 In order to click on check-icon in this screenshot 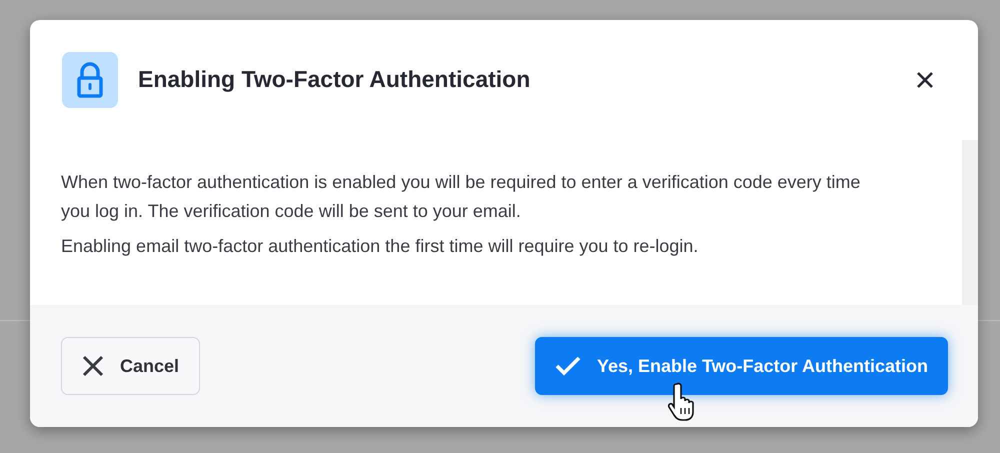, I will do `click(567, 366)`.